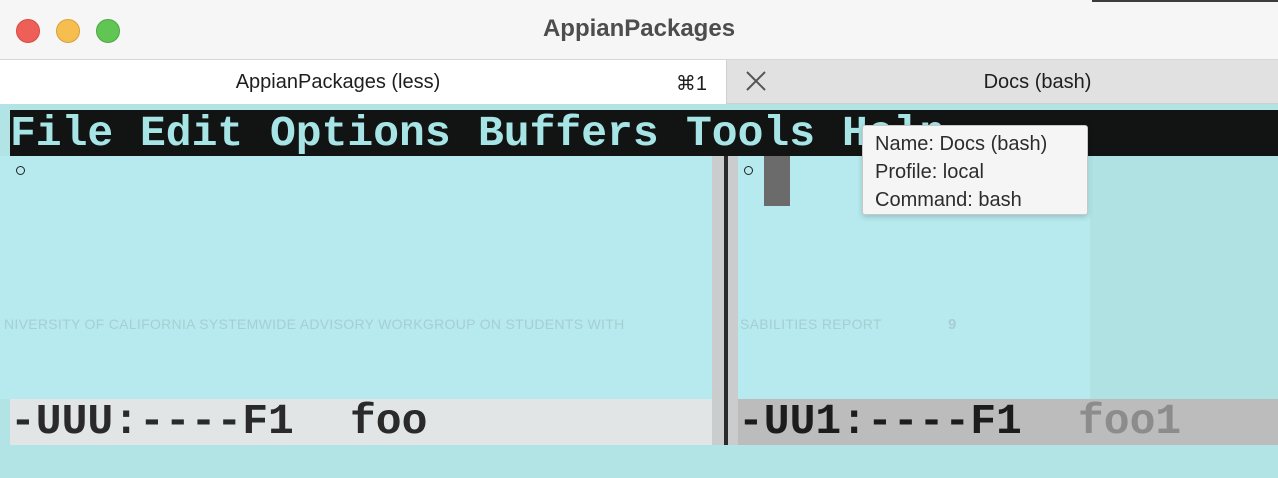  I want to click on close-tab-icon, so click(756, 81).